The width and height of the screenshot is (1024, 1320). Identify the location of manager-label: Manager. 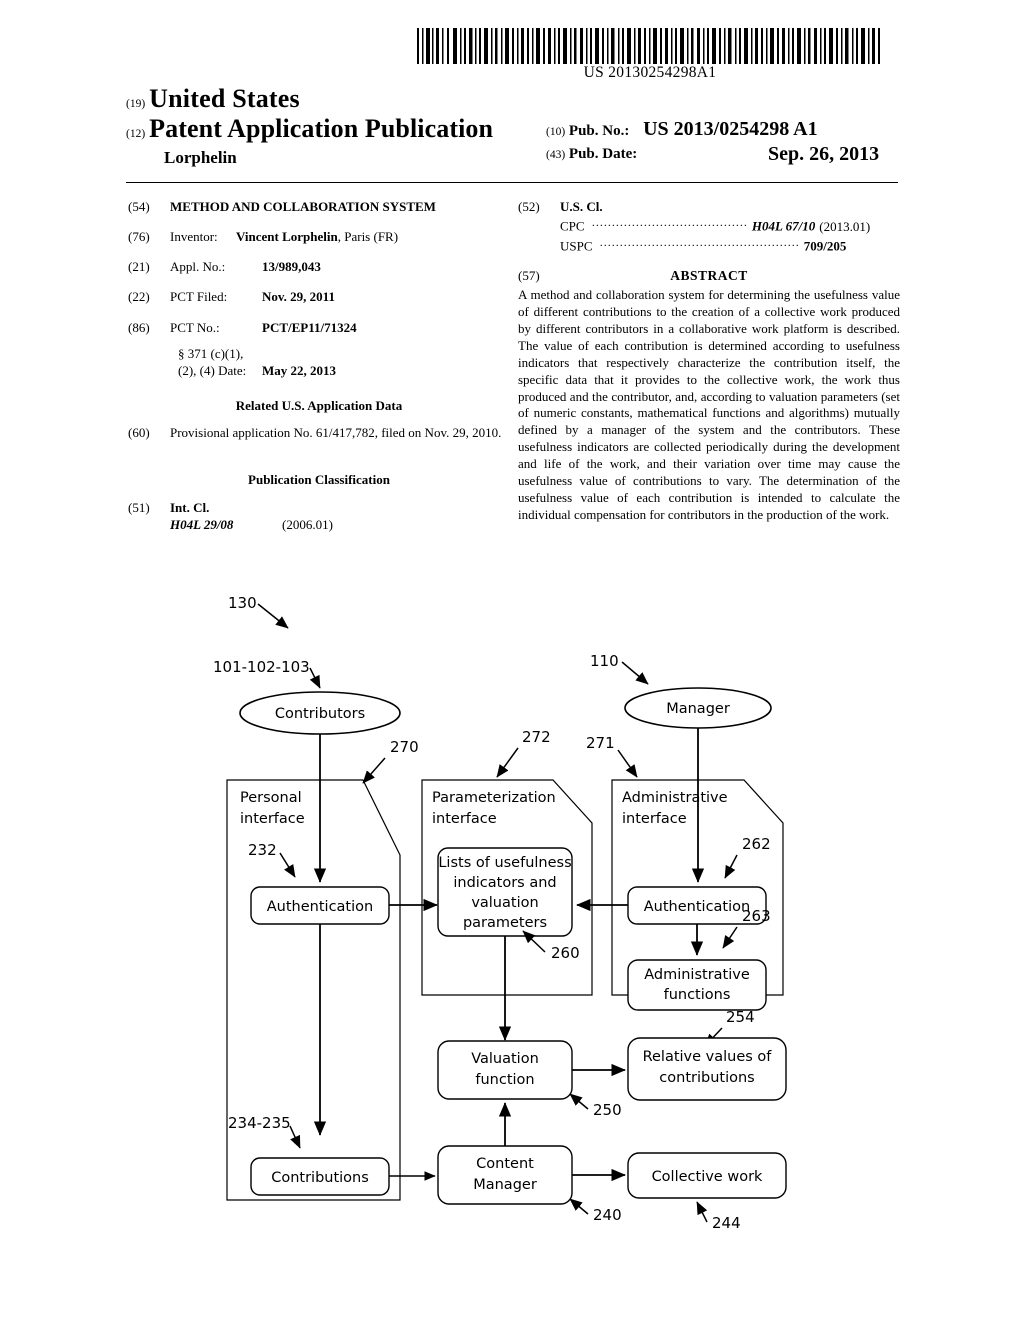
(698, 709).